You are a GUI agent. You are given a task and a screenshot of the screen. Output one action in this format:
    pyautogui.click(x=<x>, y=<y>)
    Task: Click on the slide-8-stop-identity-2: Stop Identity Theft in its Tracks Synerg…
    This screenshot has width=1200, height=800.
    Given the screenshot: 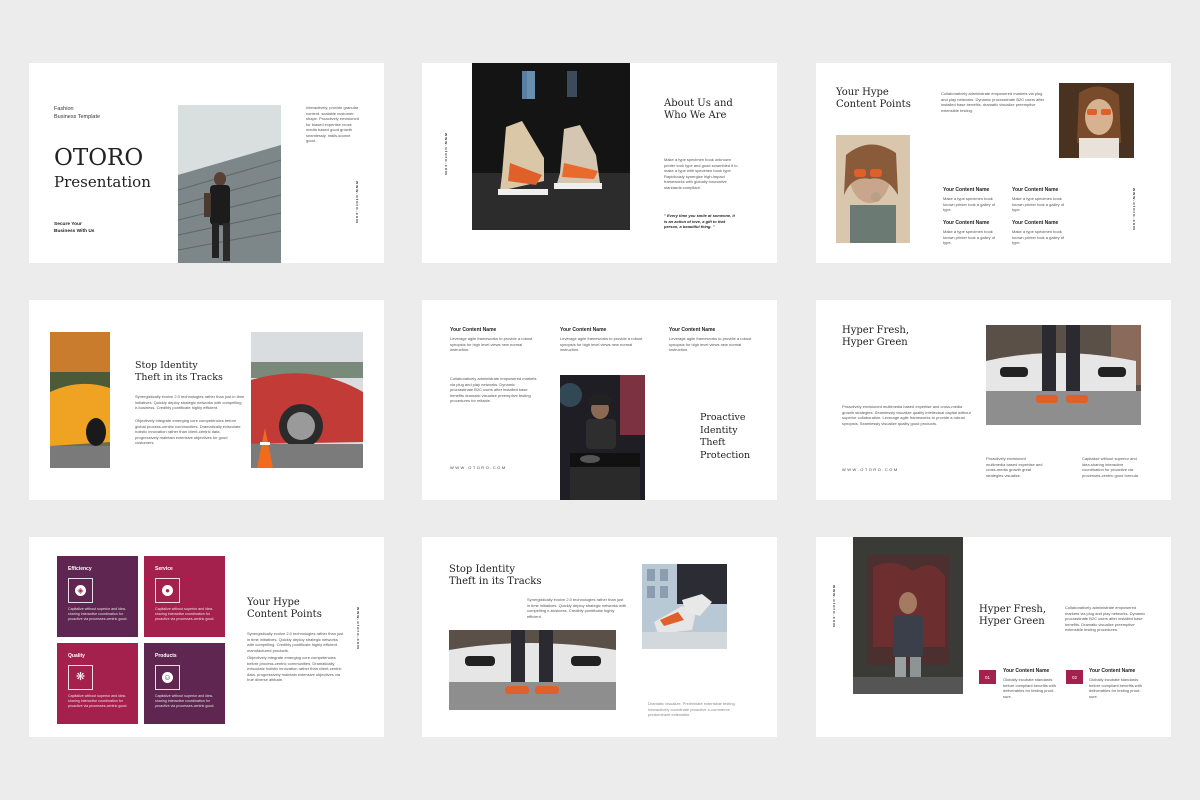 What is the action you would take?
    pyautogui.click(x=599, y=637)
    